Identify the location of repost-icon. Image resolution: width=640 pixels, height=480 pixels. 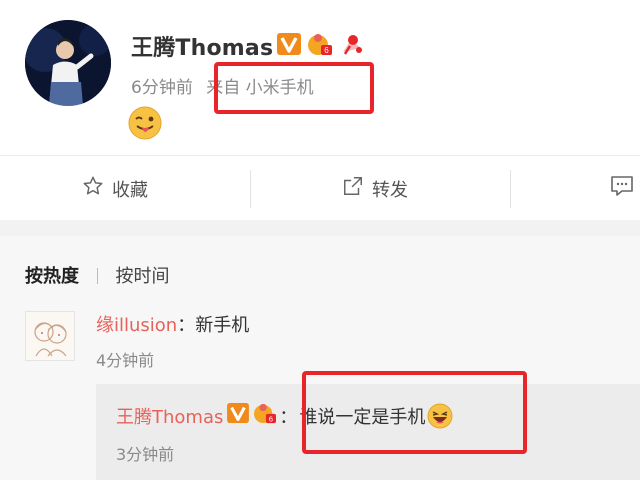
(353, 188).